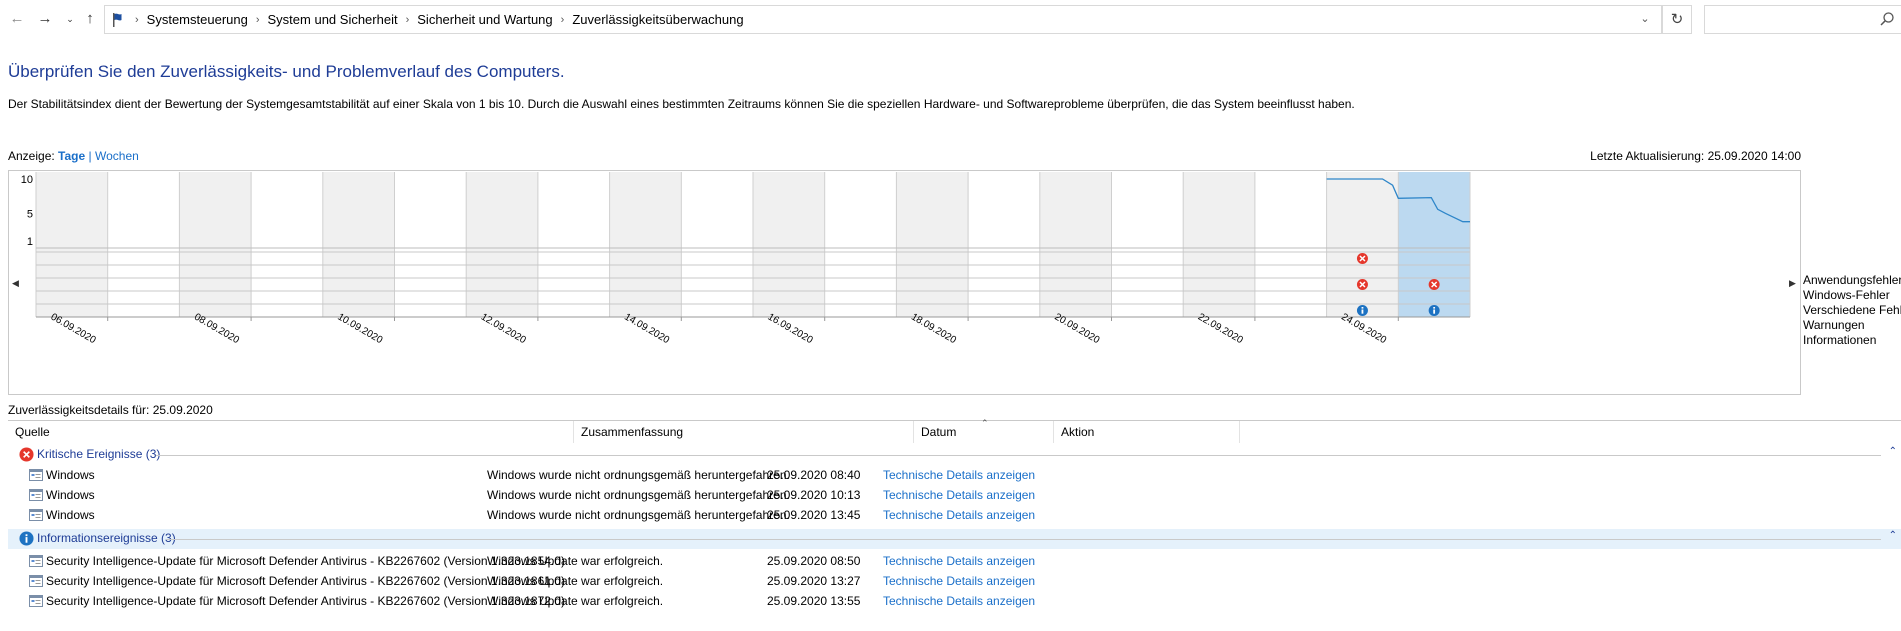 Image resolution: width=1901 pixels, height=631 pixels. What do you see at coordinates (1147, 432) in the screenshot?
I see `column-header-aktion: Aktion` at bounding box center [1147, 432].